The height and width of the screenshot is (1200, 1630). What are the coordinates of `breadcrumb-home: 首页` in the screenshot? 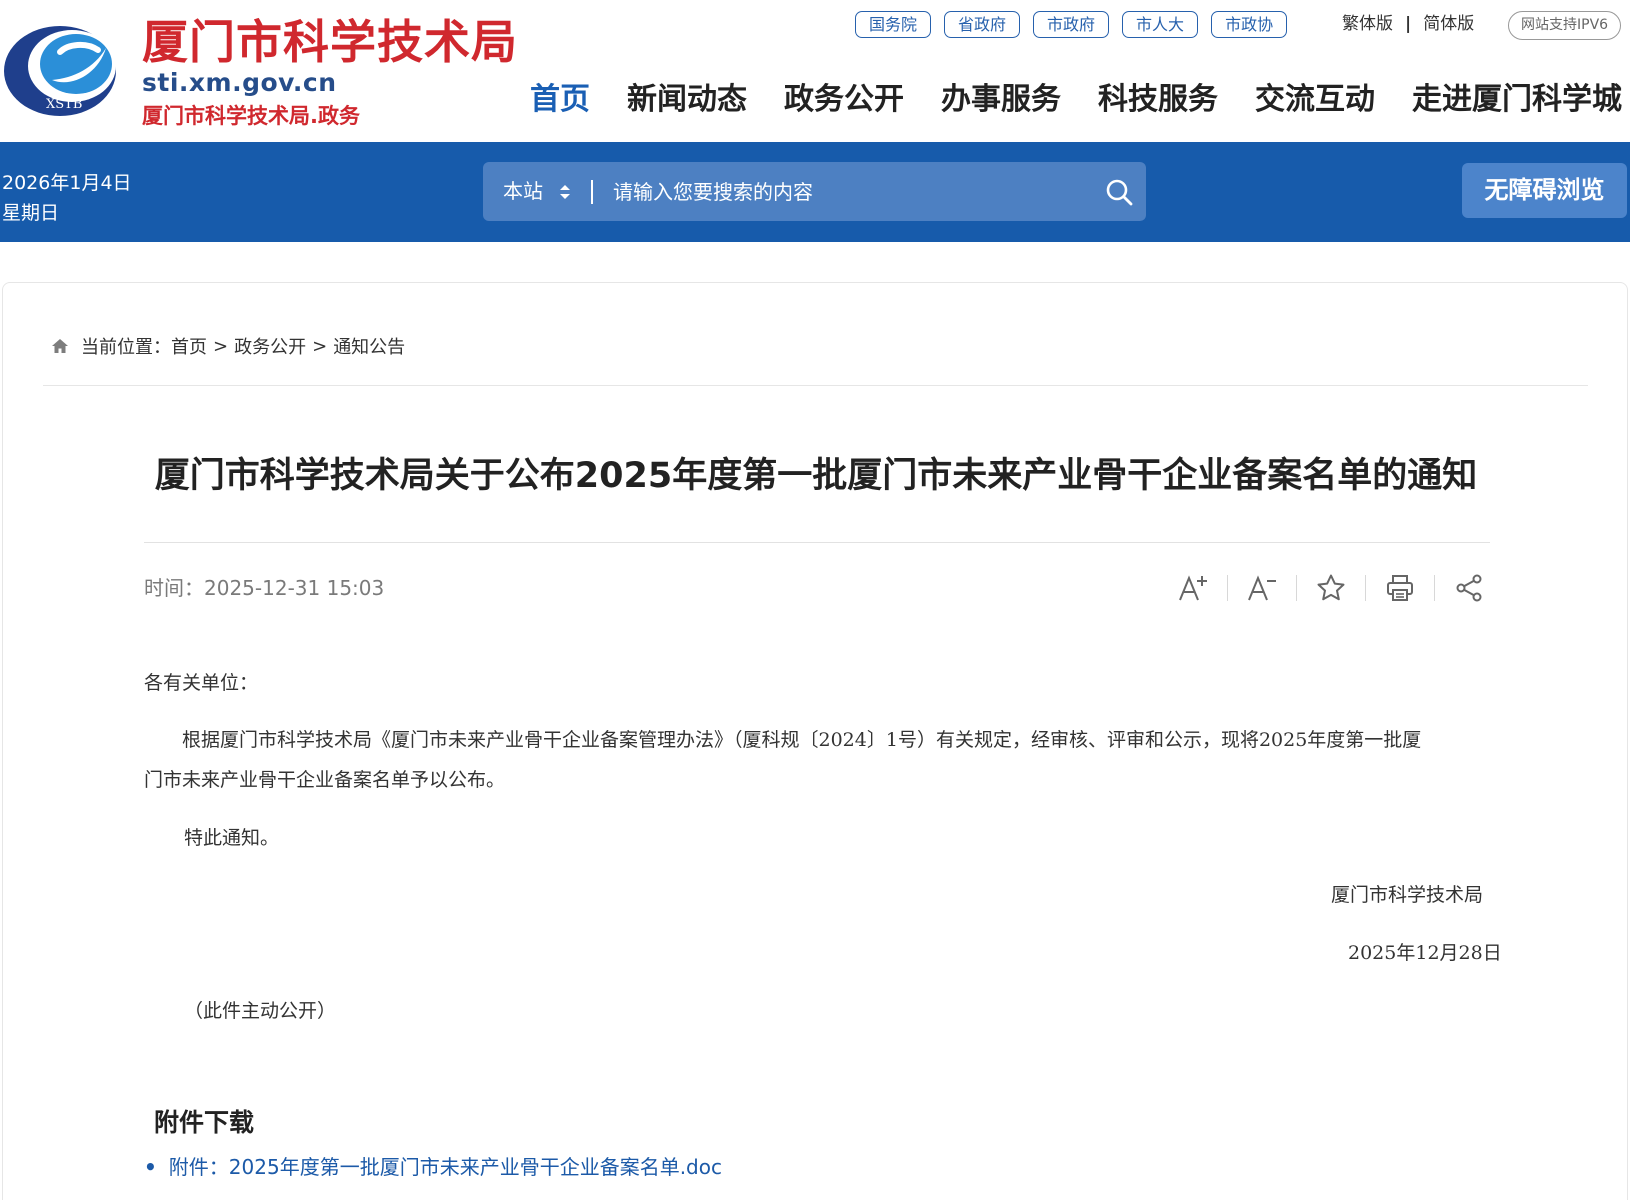 It's located at (189, 346).